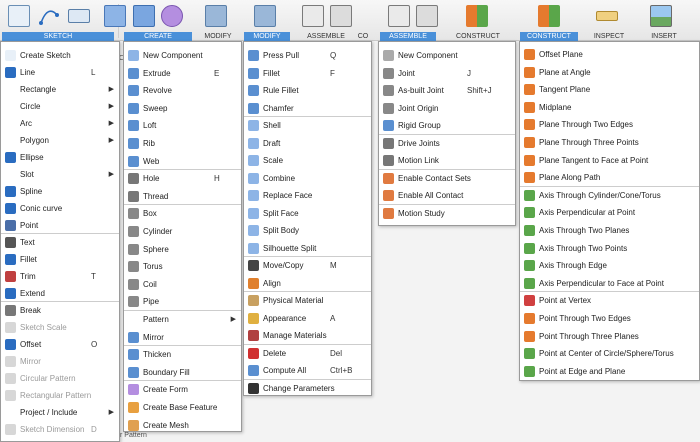  Describe the element at coordinates (609, 142) in the screenshot. I see `menu-item-plane-through-three-points: Plane Through Three Points` at that location.